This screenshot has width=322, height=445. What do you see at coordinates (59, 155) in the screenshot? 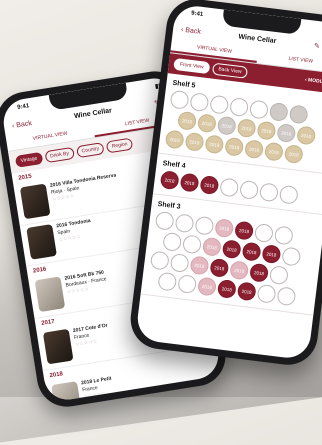
I see `filter-drink-by: Drink By` at bounding box center [59, 155].